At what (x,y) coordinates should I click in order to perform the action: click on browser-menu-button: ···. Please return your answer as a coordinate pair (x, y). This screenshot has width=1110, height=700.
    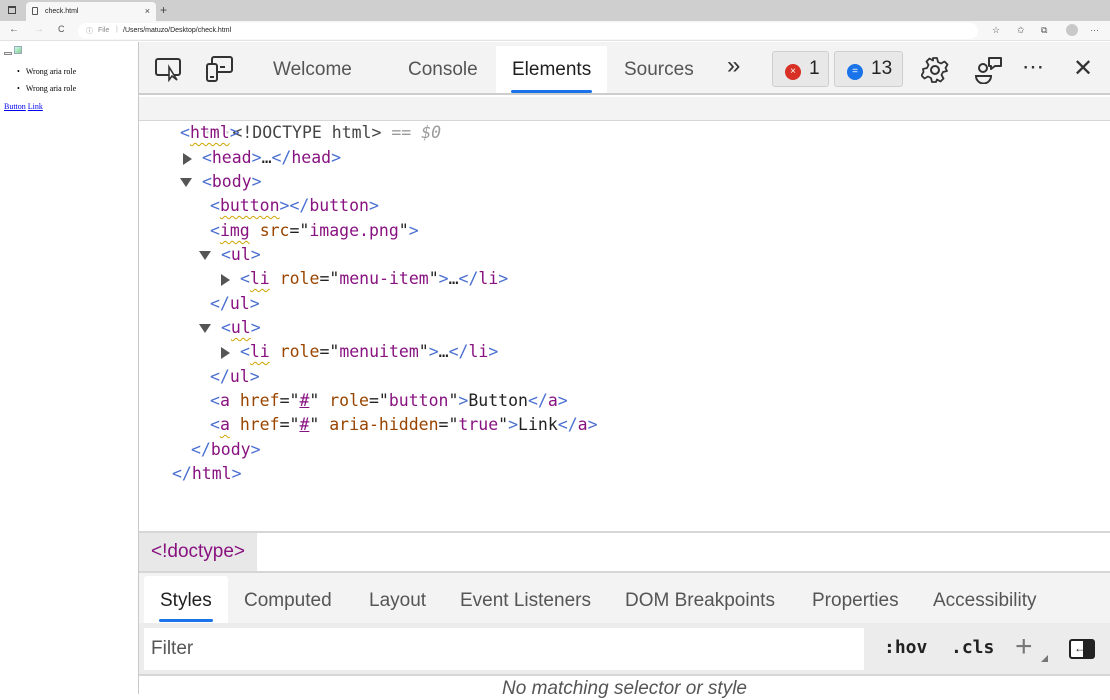
    Looking at the image, I should click on (1094, 30).